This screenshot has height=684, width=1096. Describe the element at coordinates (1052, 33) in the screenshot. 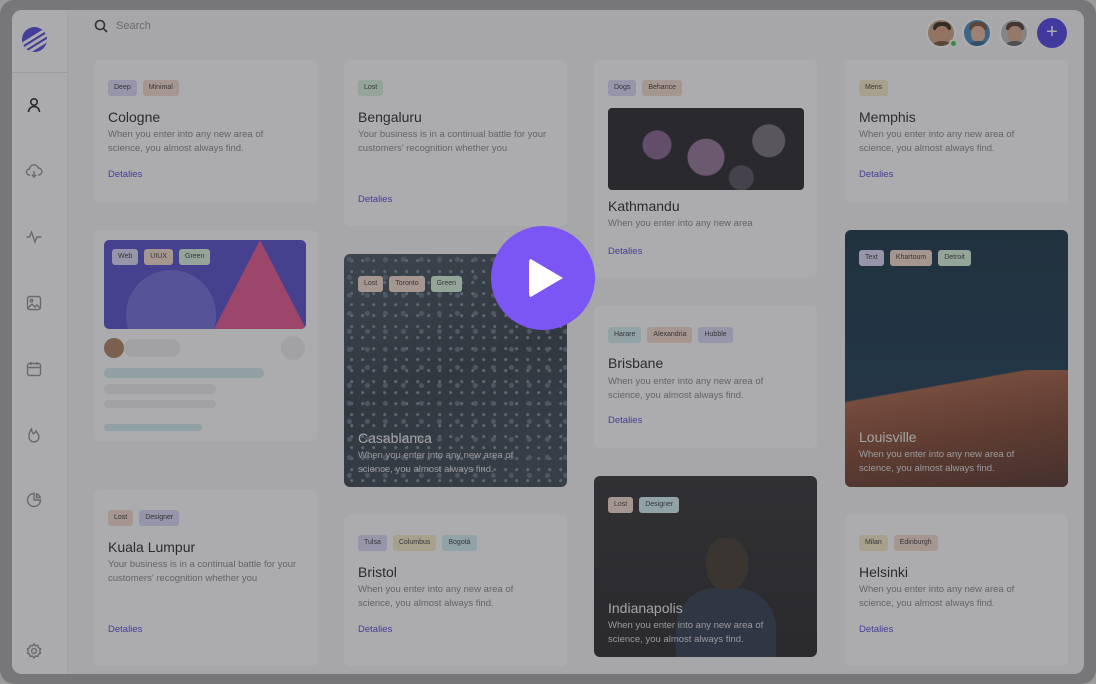

I see `add-button: +` at that location.